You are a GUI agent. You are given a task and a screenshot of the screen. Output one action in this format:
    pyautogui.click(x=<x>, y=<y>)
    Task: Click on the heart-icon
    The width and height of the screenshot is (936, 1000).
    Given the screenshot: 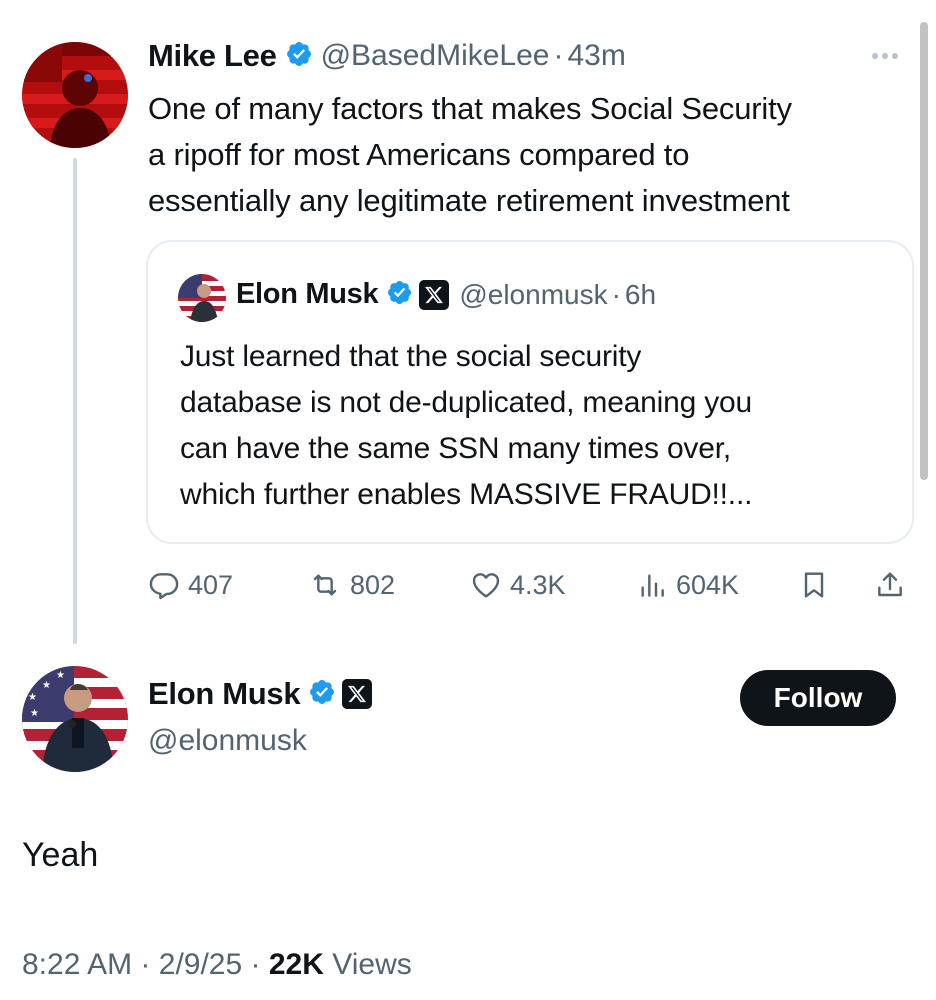 What is the action you would take?
    pyautogui.click(x=486, y=585)
    